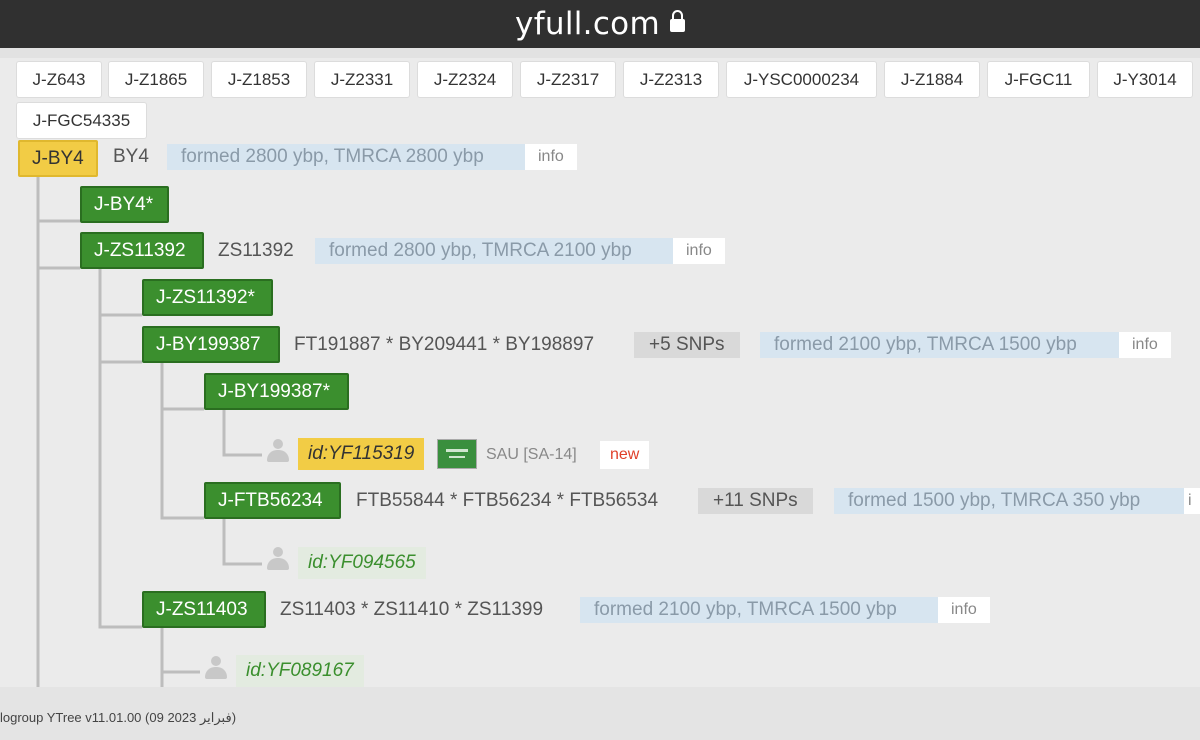 The width and height of the screenshot is (1200, 740). I want to click on saudi-flag-icon, so click(457, 454).